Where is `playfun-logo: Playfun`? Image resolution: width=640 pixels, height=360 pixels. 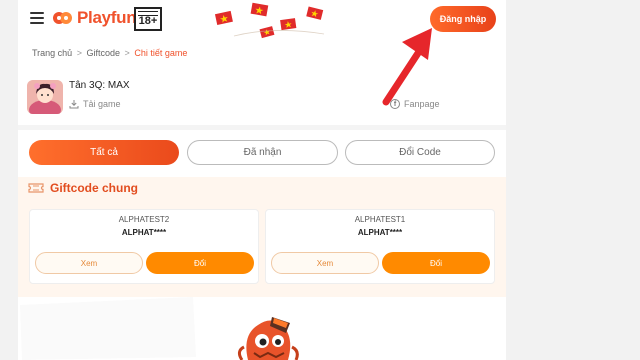
playfun-logo: Playfun is located at coordinates (94, 18).